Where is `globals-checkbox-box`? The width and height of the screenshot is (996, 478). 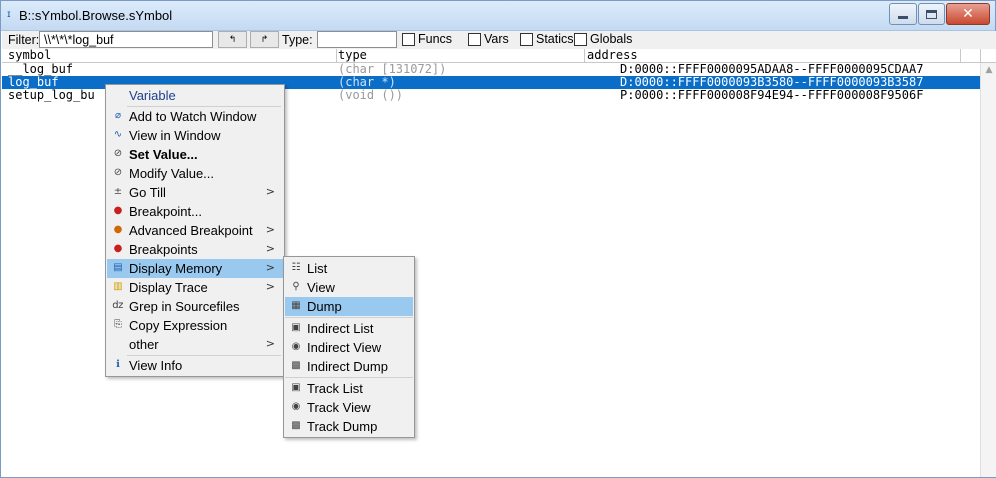
globals-checkbox-box is located at coordinates (580, 39).